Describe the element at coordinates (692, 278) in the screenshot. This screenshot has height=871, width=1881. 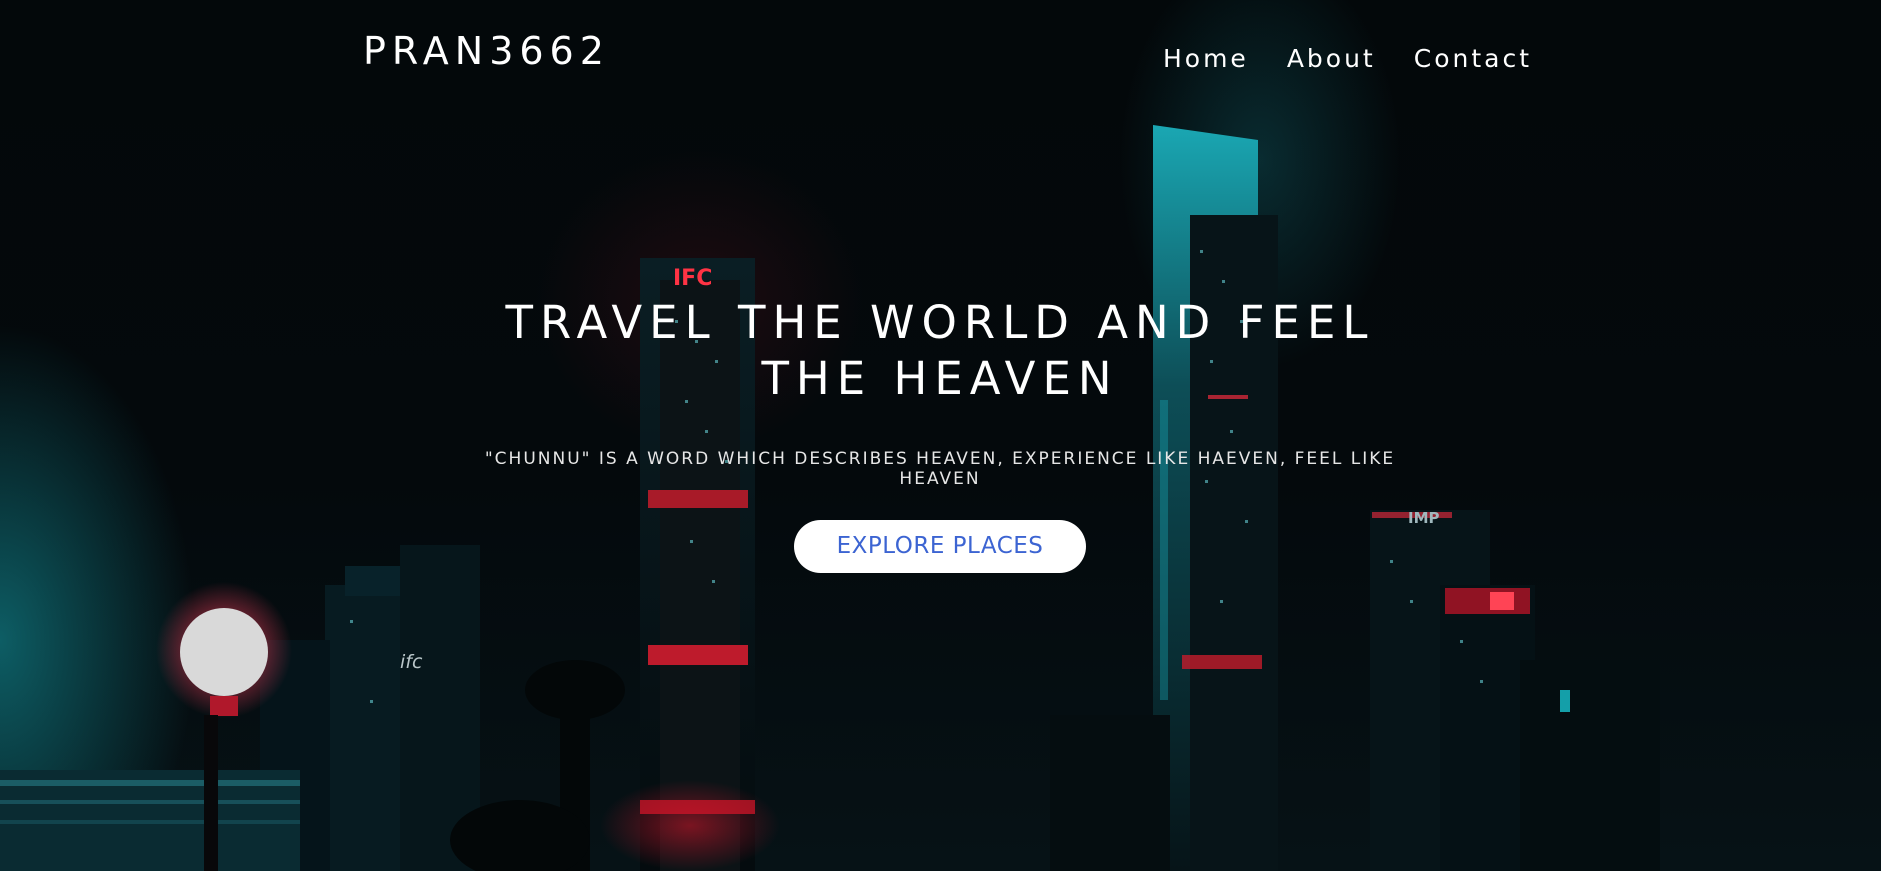
I see `ifc-sign: IFC` at that location.